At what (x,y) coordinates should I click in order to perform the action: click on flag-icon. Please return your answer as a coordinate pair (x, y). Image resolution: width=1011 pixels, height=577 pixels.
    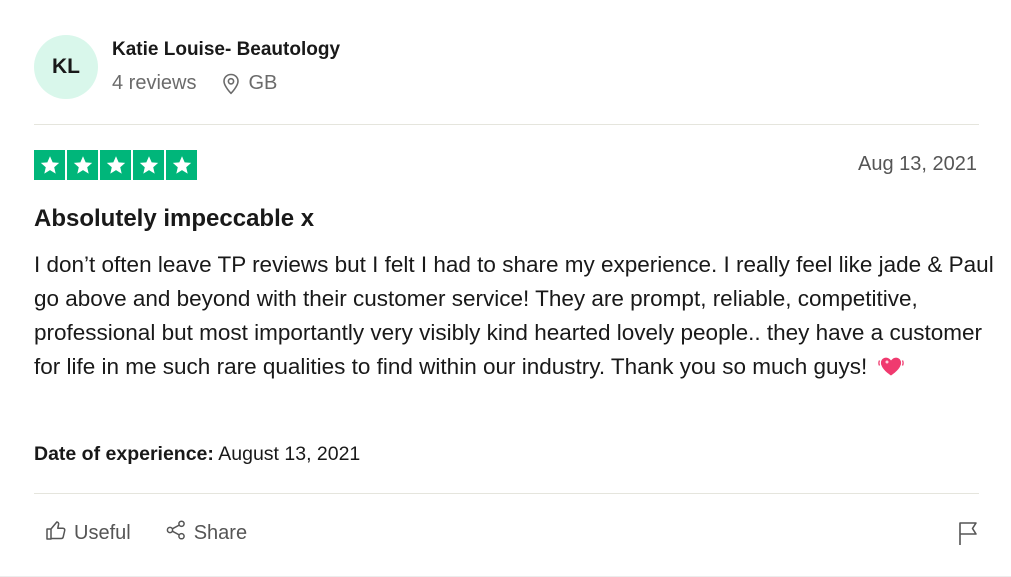
    Looking at the image, I should click on (968, 536).